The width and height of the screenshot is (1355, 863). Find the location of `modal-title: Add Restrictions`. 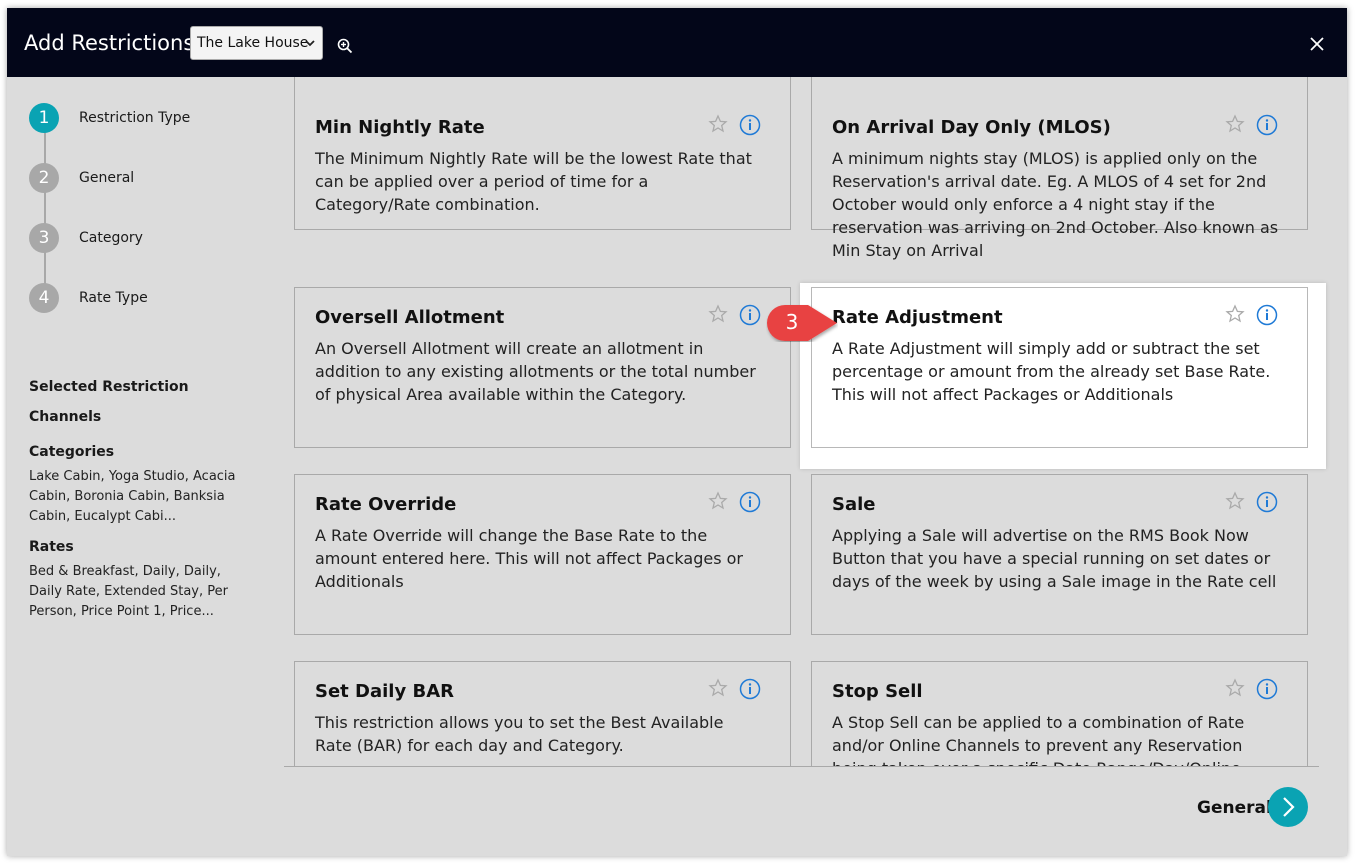

modal-title: Add Restrictions is located at coordinates (109, 43).